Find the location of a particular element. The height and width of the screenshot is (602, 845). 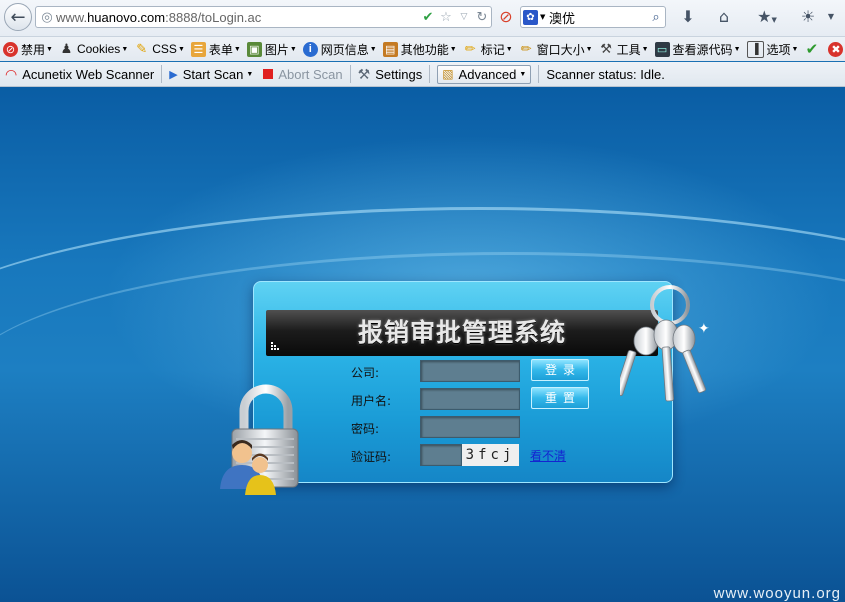

abort-scan-label: Abort Scan is located at coordinates (310, 74).